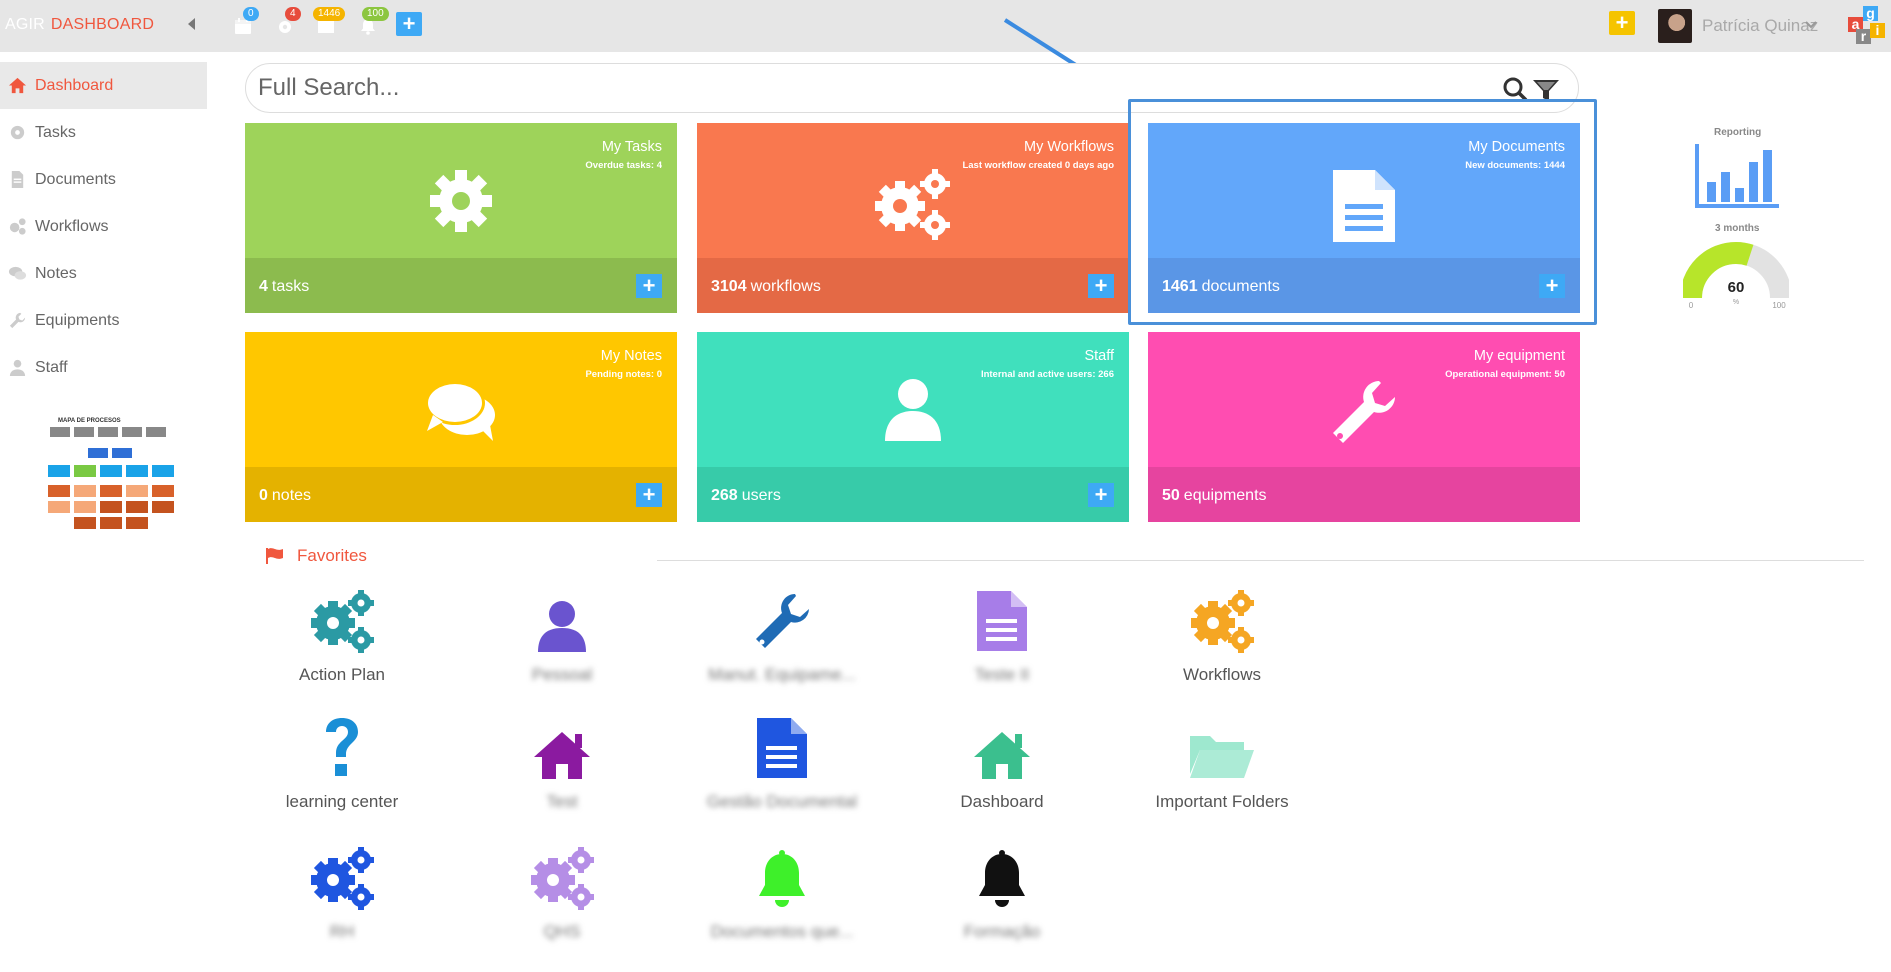 This screenshot has height=972, width=1891. I want to click on user-name: Patrícia Quinaz, so click(1760, 26).